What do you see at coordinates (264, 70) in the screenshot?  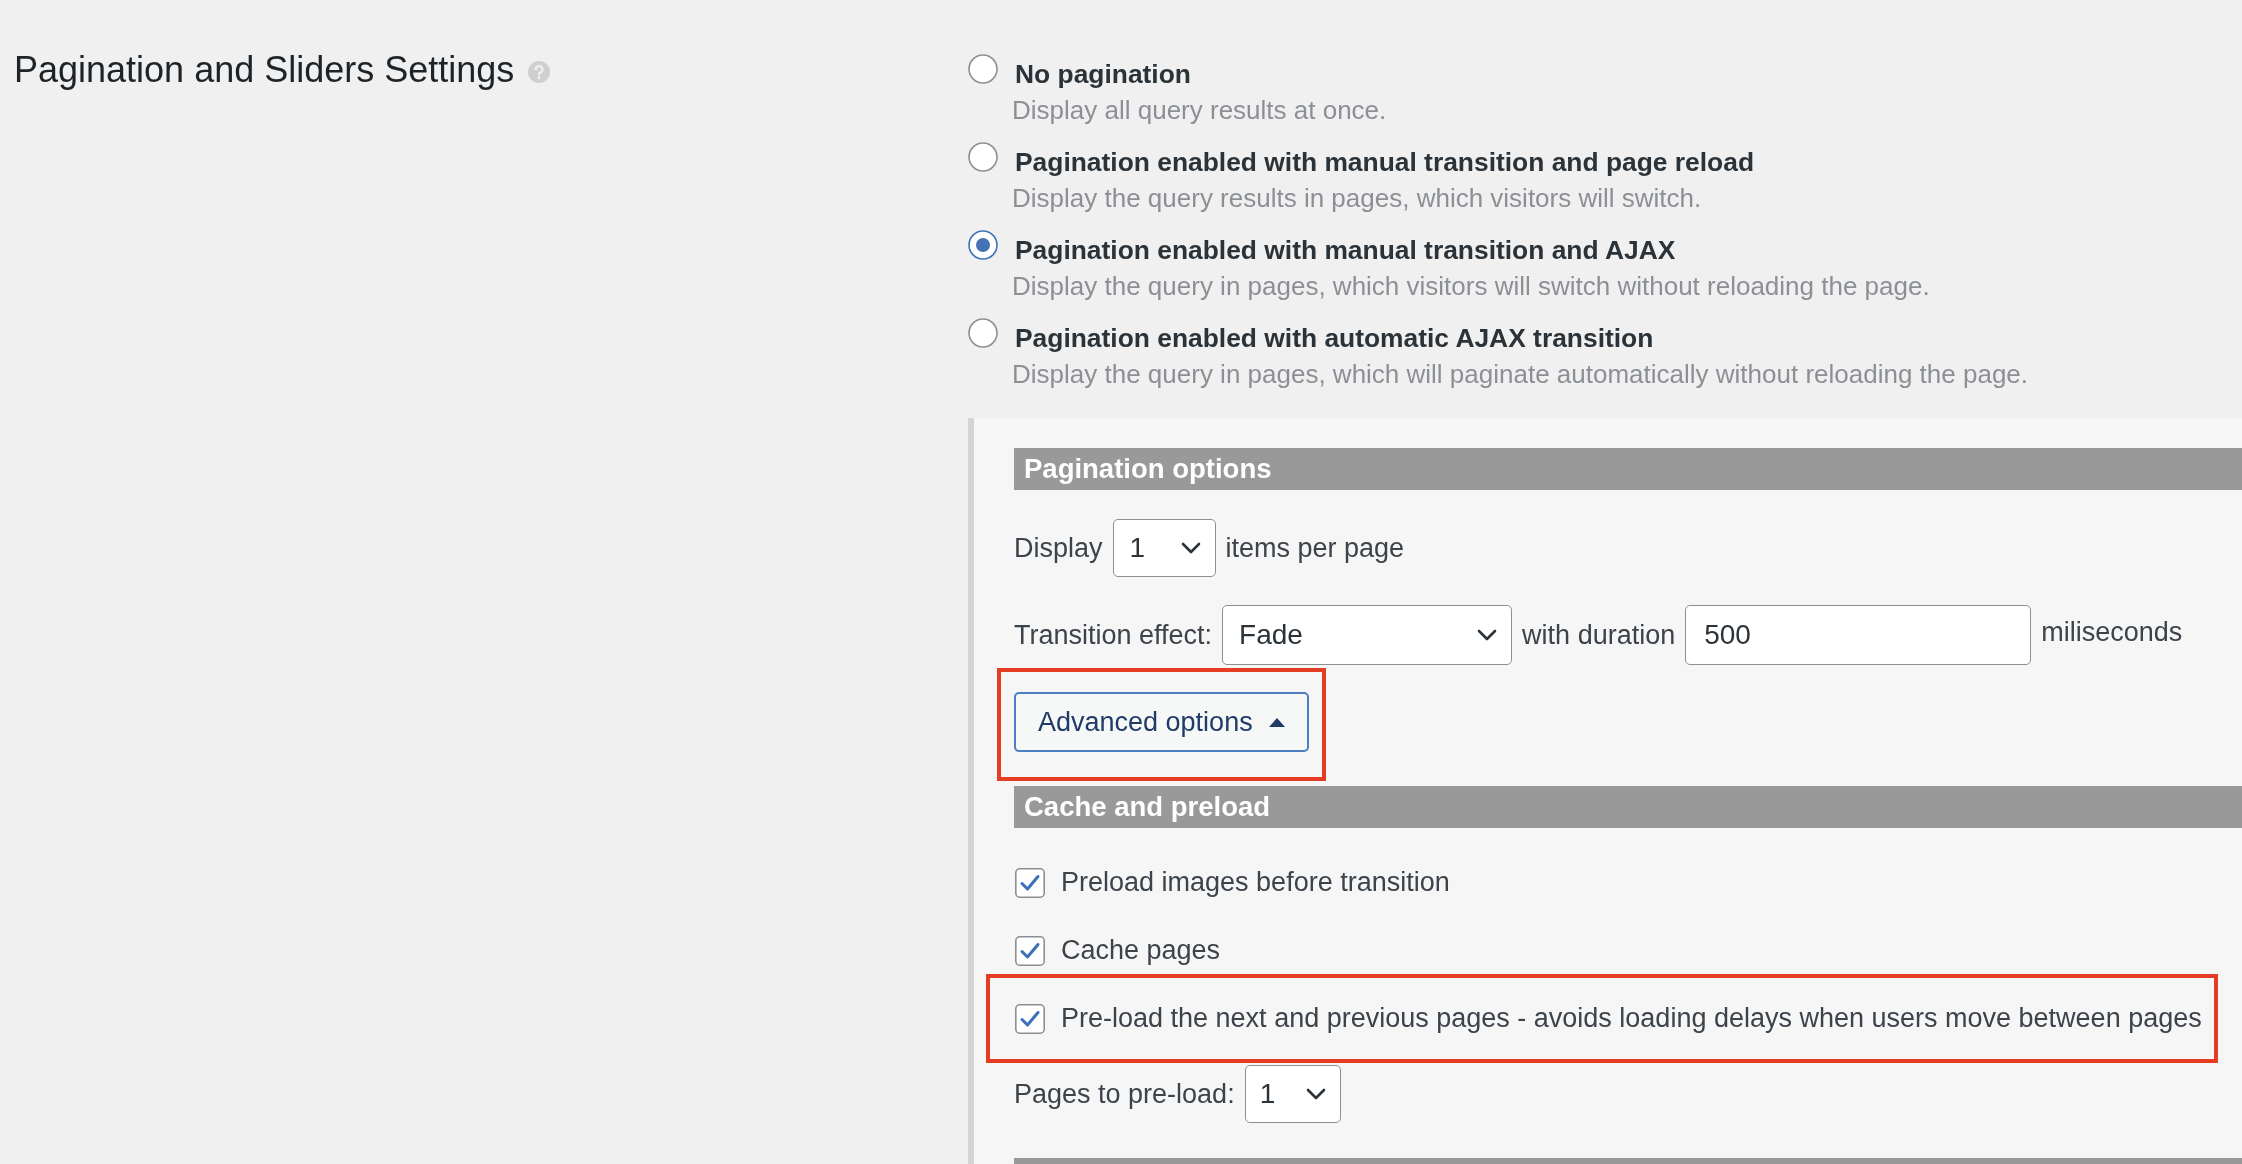 I see `settings-title: Pagination and Sliders Settings` at bounding box center [264, 70].